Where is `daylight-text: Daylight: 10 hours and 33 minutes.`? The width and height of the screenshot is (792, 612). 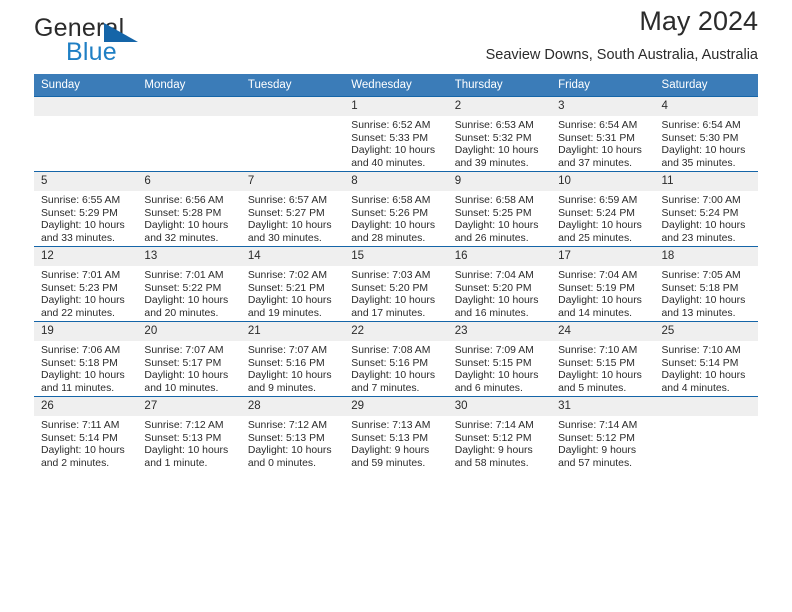 daylight-text: Daylight: 10 hours and 33 minutes. is located at coordinates (83, 232).